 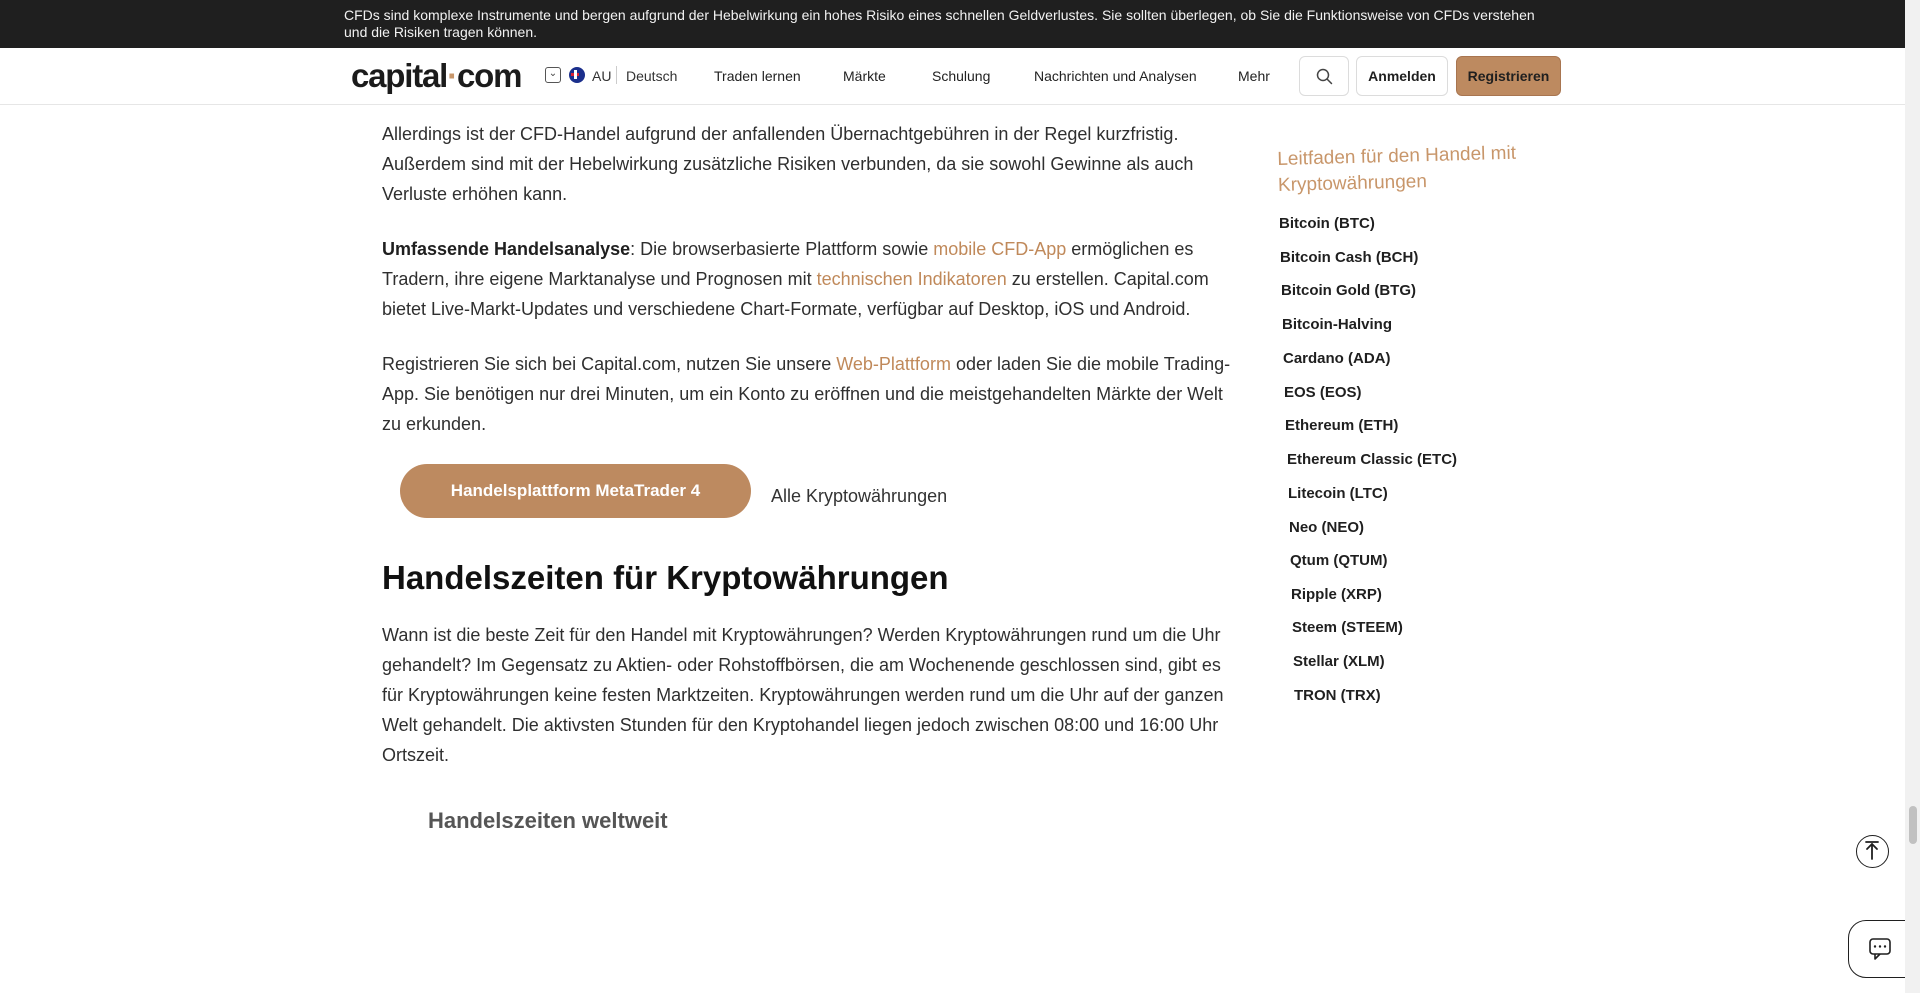 I want to click on paragraph-strong: Umfassende Handelsanalyse, so click(x=506, y=249).